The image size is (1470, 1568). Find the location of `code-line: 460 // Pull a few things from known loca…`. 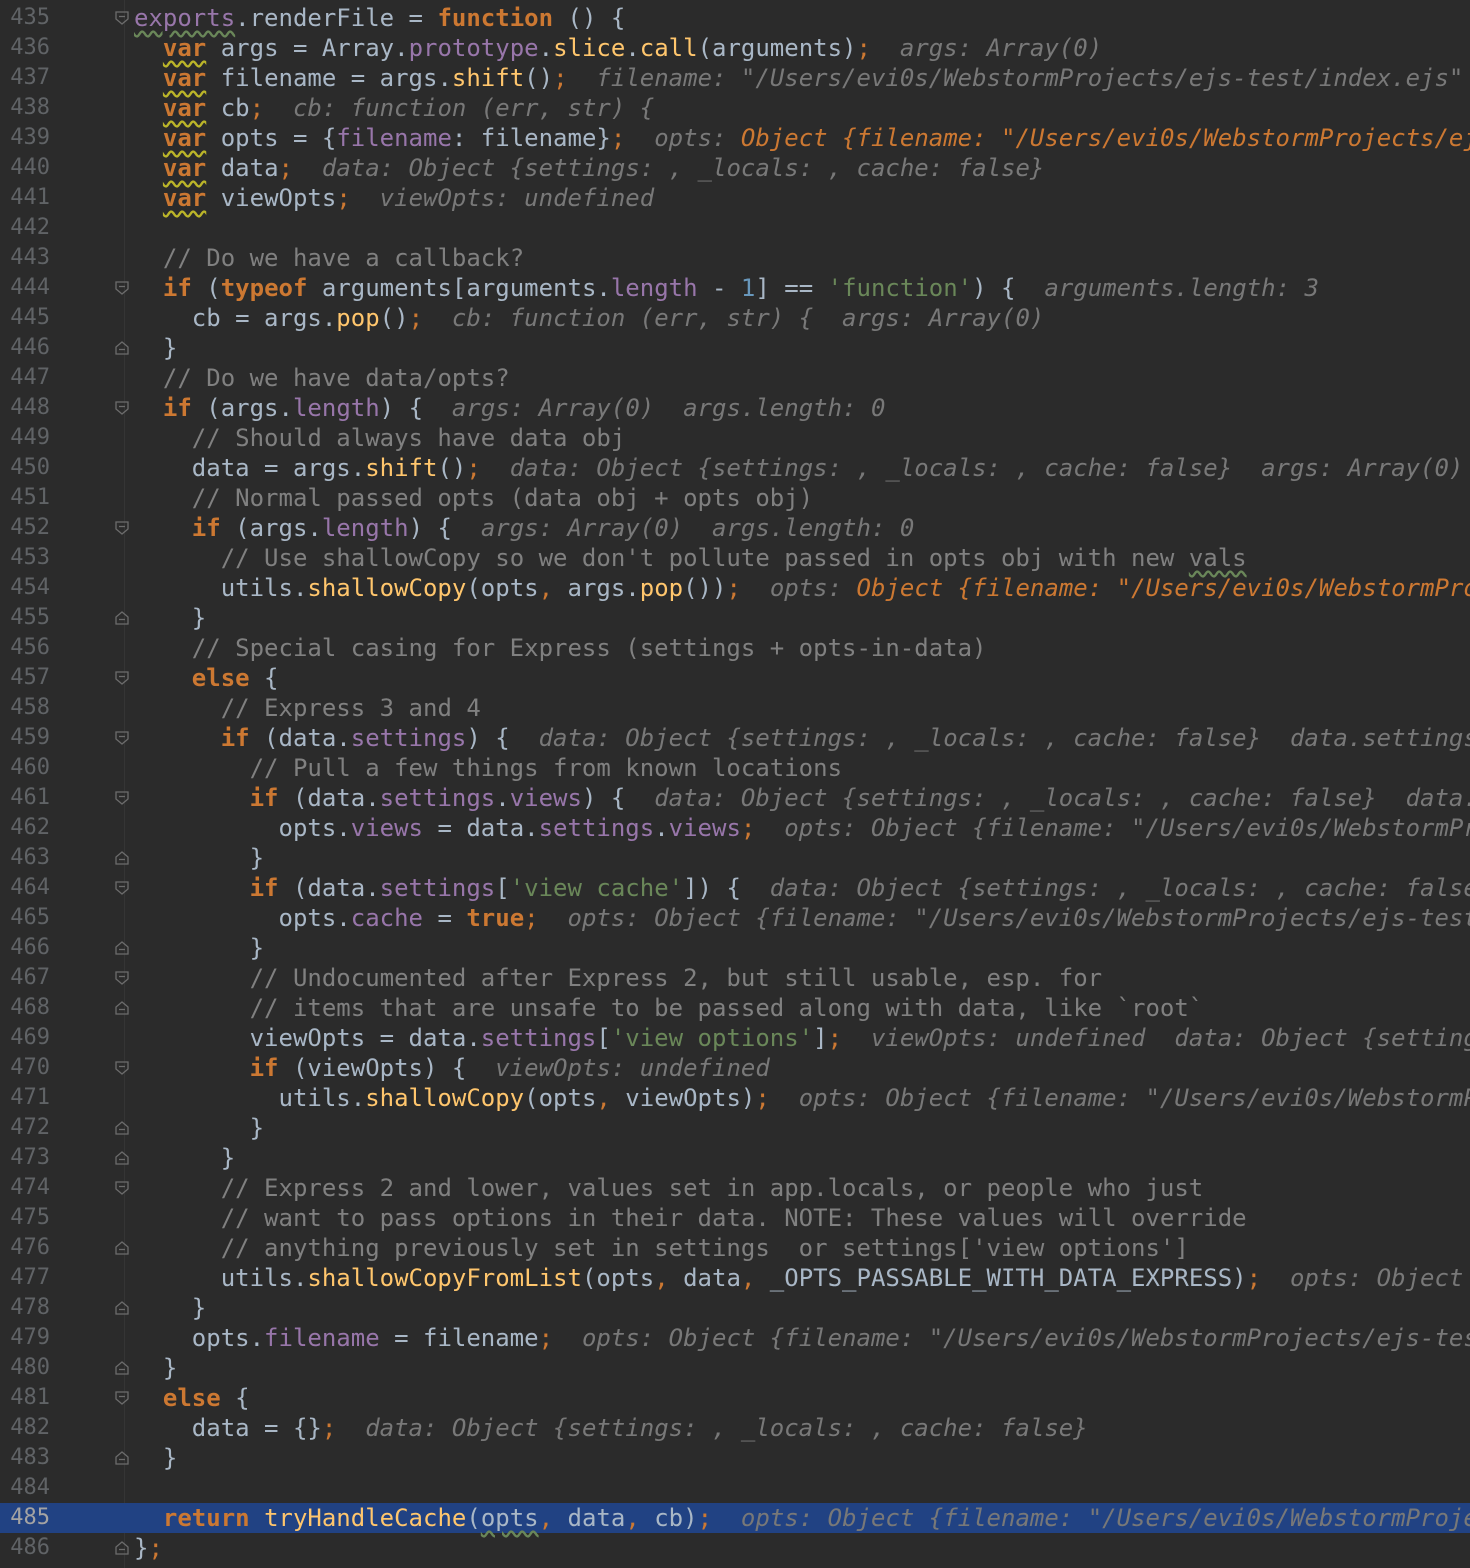

code-line: 460 // Pull a few things from known loca… is located at coordinates (735, 768).